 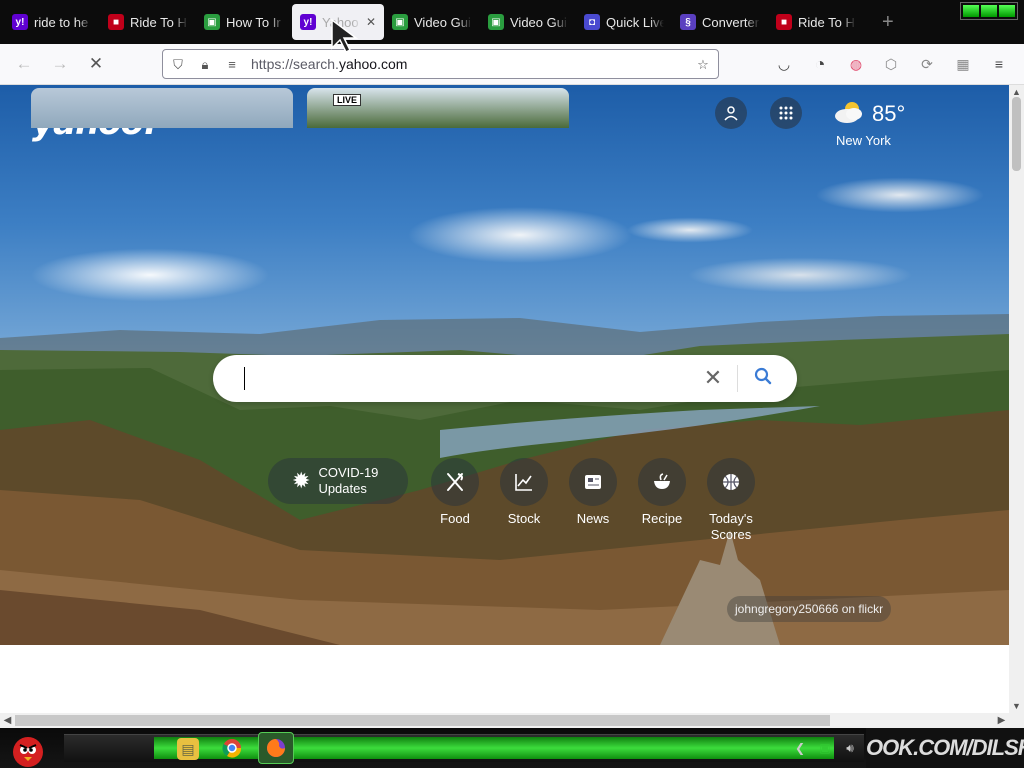 What do you see at coordinates (244, 378) in the screenshot?
I see `text-caret` at bounding box center [244, 378].